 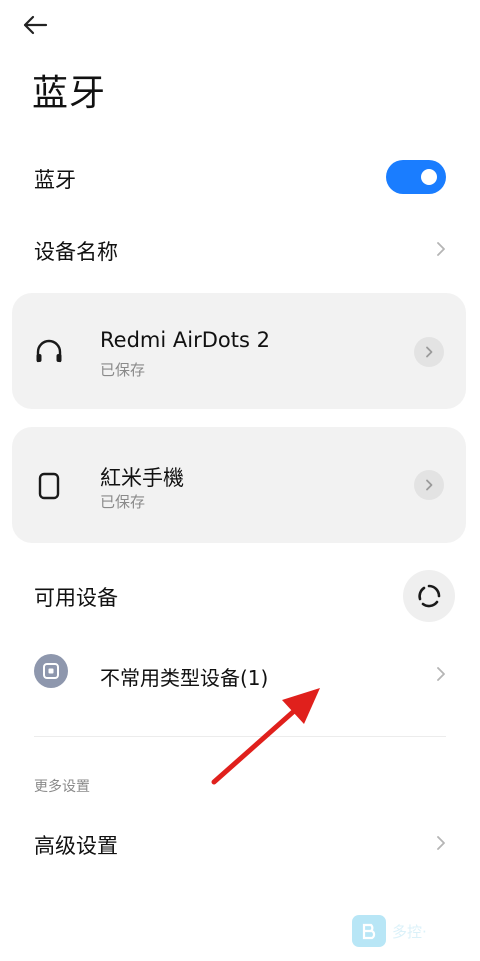 What do you see at coordinates (240, 250) in the screenshot?
I see `device-name-row: 设备名称` at bounding box center [240, 250].